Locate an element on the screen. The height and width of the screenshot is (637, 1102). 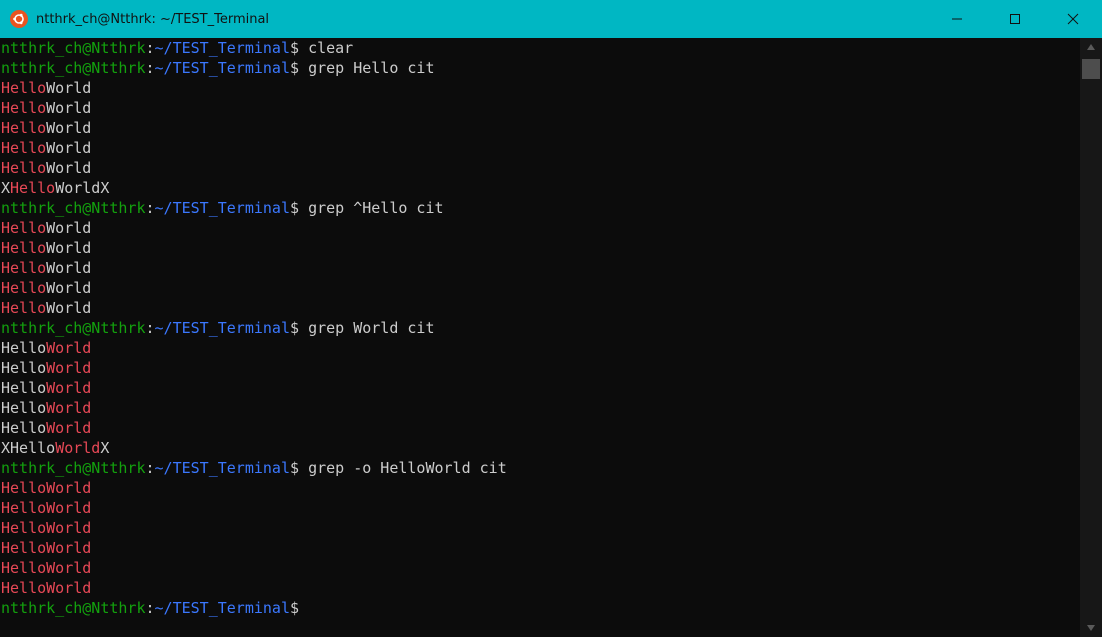
command-text: clear is located at coordinates (331, 48).